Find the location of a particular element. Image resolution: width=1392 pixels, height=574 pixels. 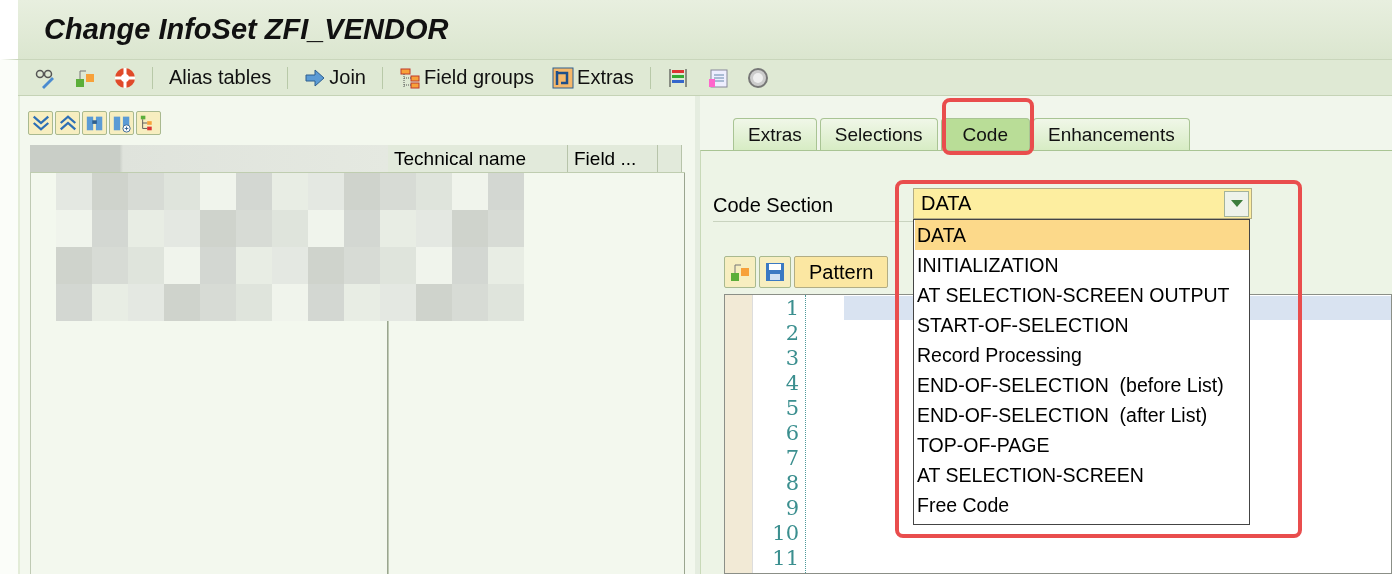

line-number: 1 is located at coordinates (792, 308).